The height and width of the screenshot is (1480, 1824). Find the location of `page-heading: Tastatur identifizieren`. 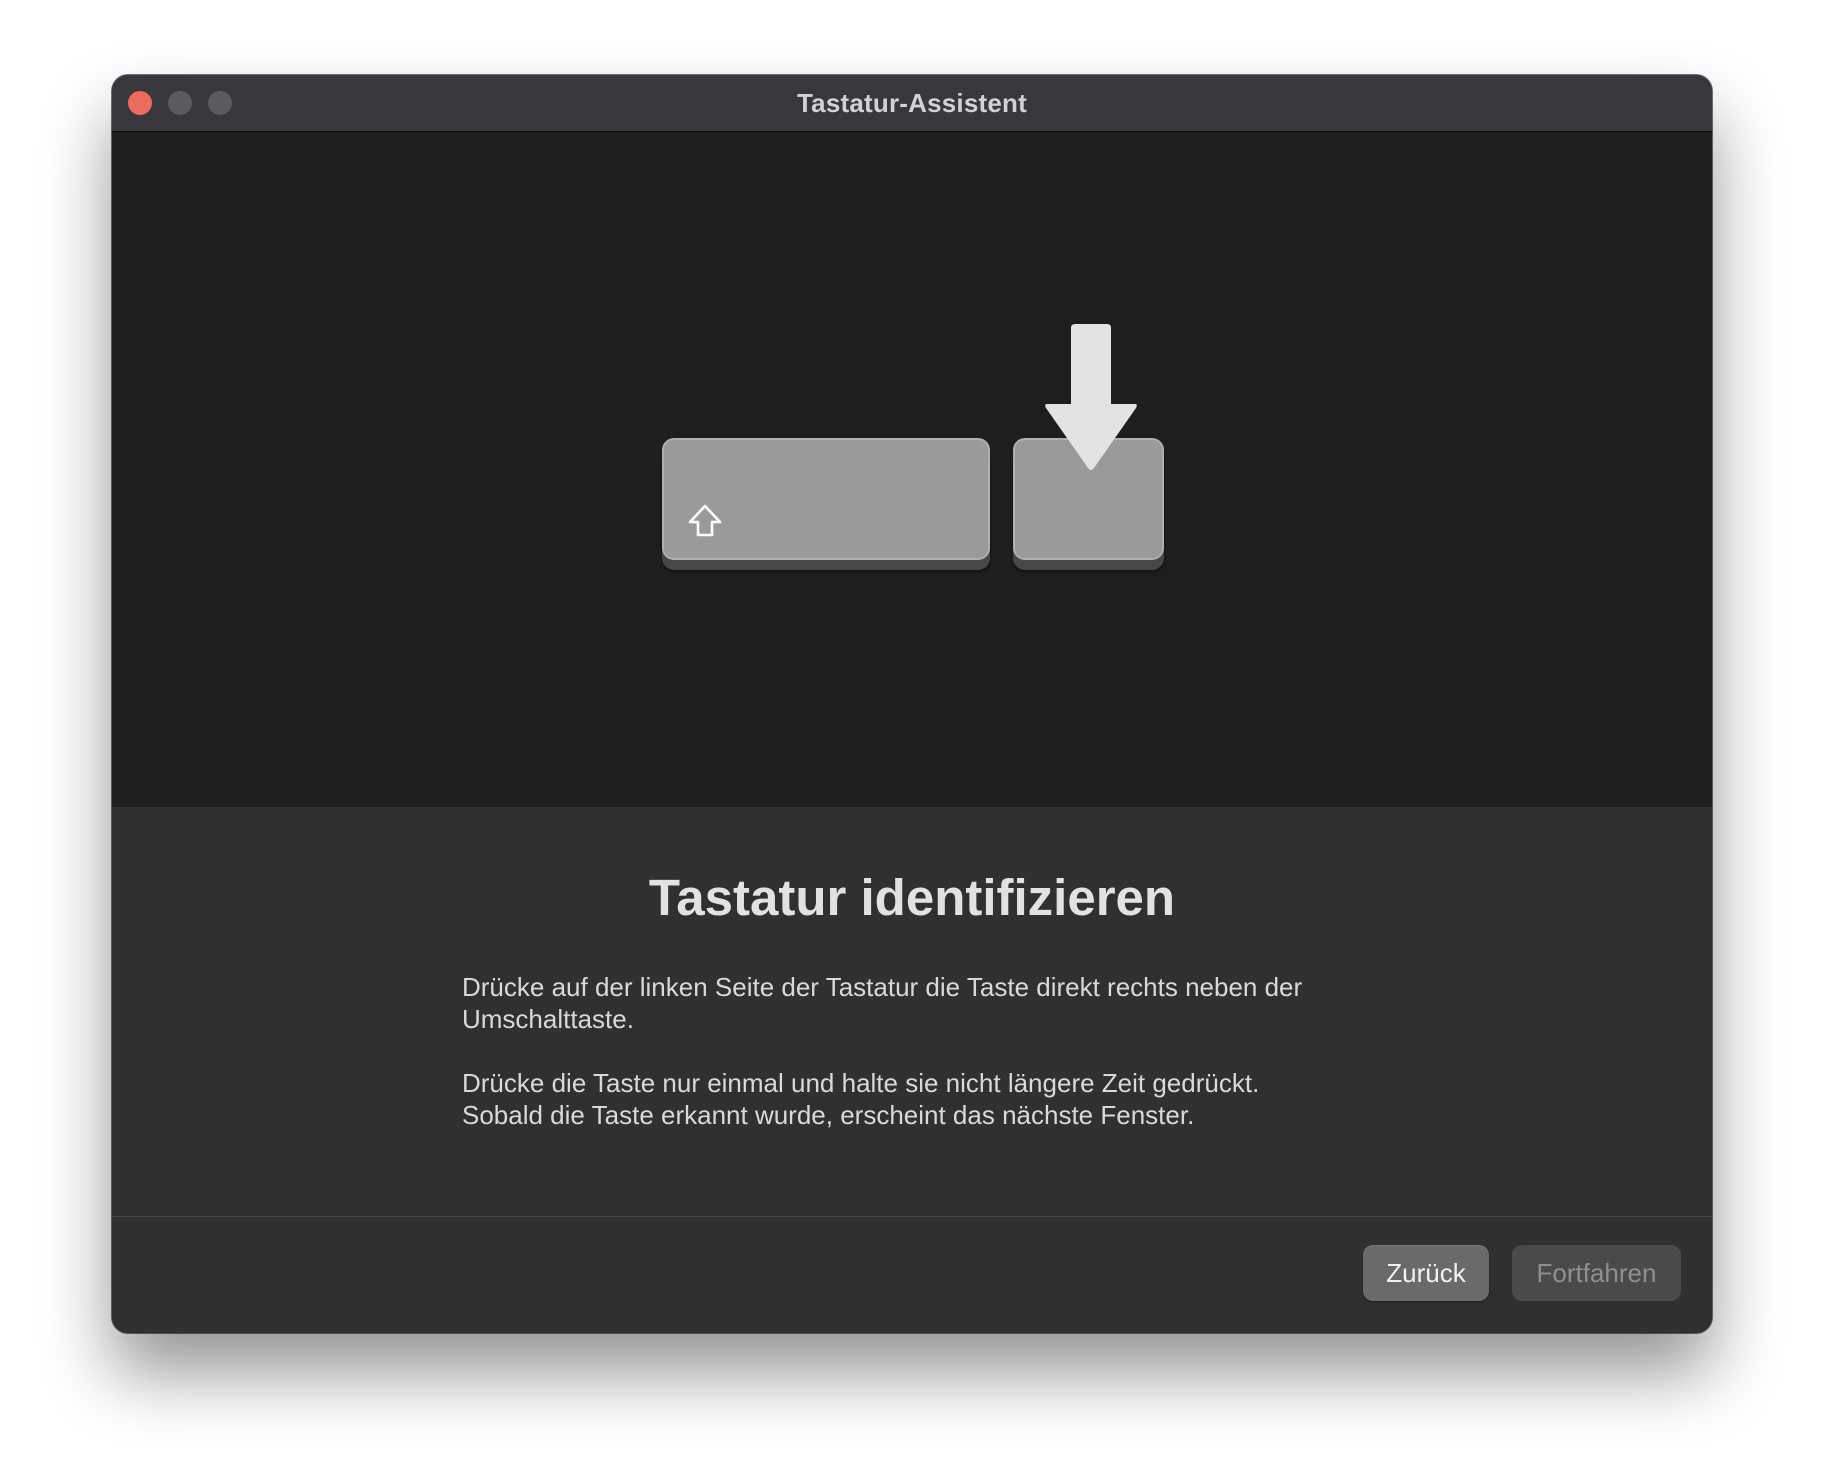

page-heading: Tastatur identifizieren is located at coordinates (912, 897).